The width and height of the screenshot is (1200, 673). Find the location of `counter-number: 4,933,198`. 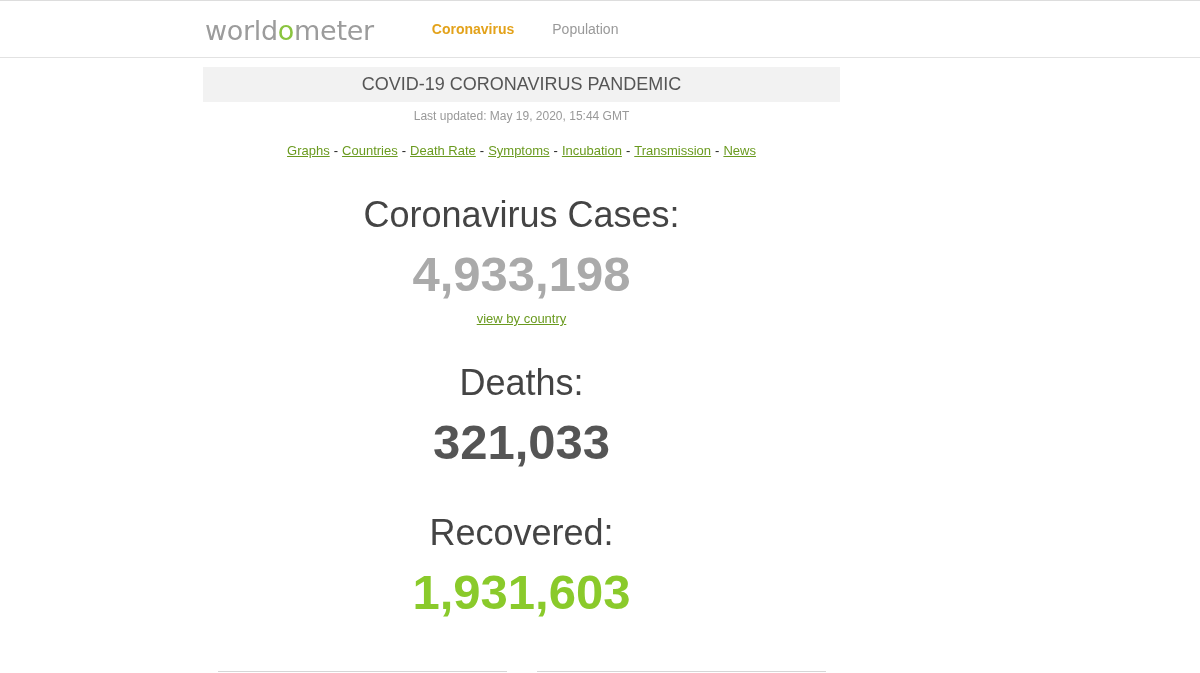

counter-number: 4,933,198 is located at coordinates (521, 274).